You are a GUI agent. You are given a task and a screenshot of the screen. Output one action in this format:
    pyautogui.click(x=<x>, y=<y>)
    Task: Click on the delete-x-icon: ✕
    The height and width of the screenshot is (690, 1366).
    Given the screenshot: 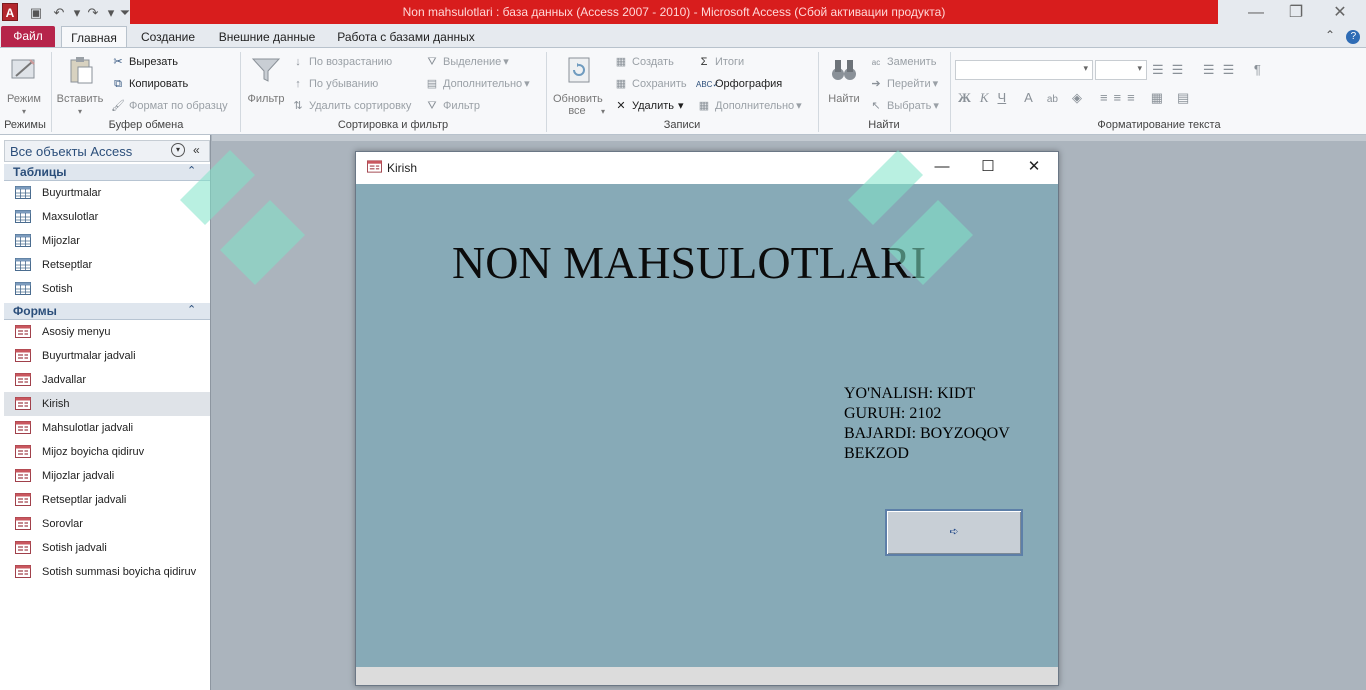 What is the action you would take?
    pyautogui.click(x=621, y=106)
    